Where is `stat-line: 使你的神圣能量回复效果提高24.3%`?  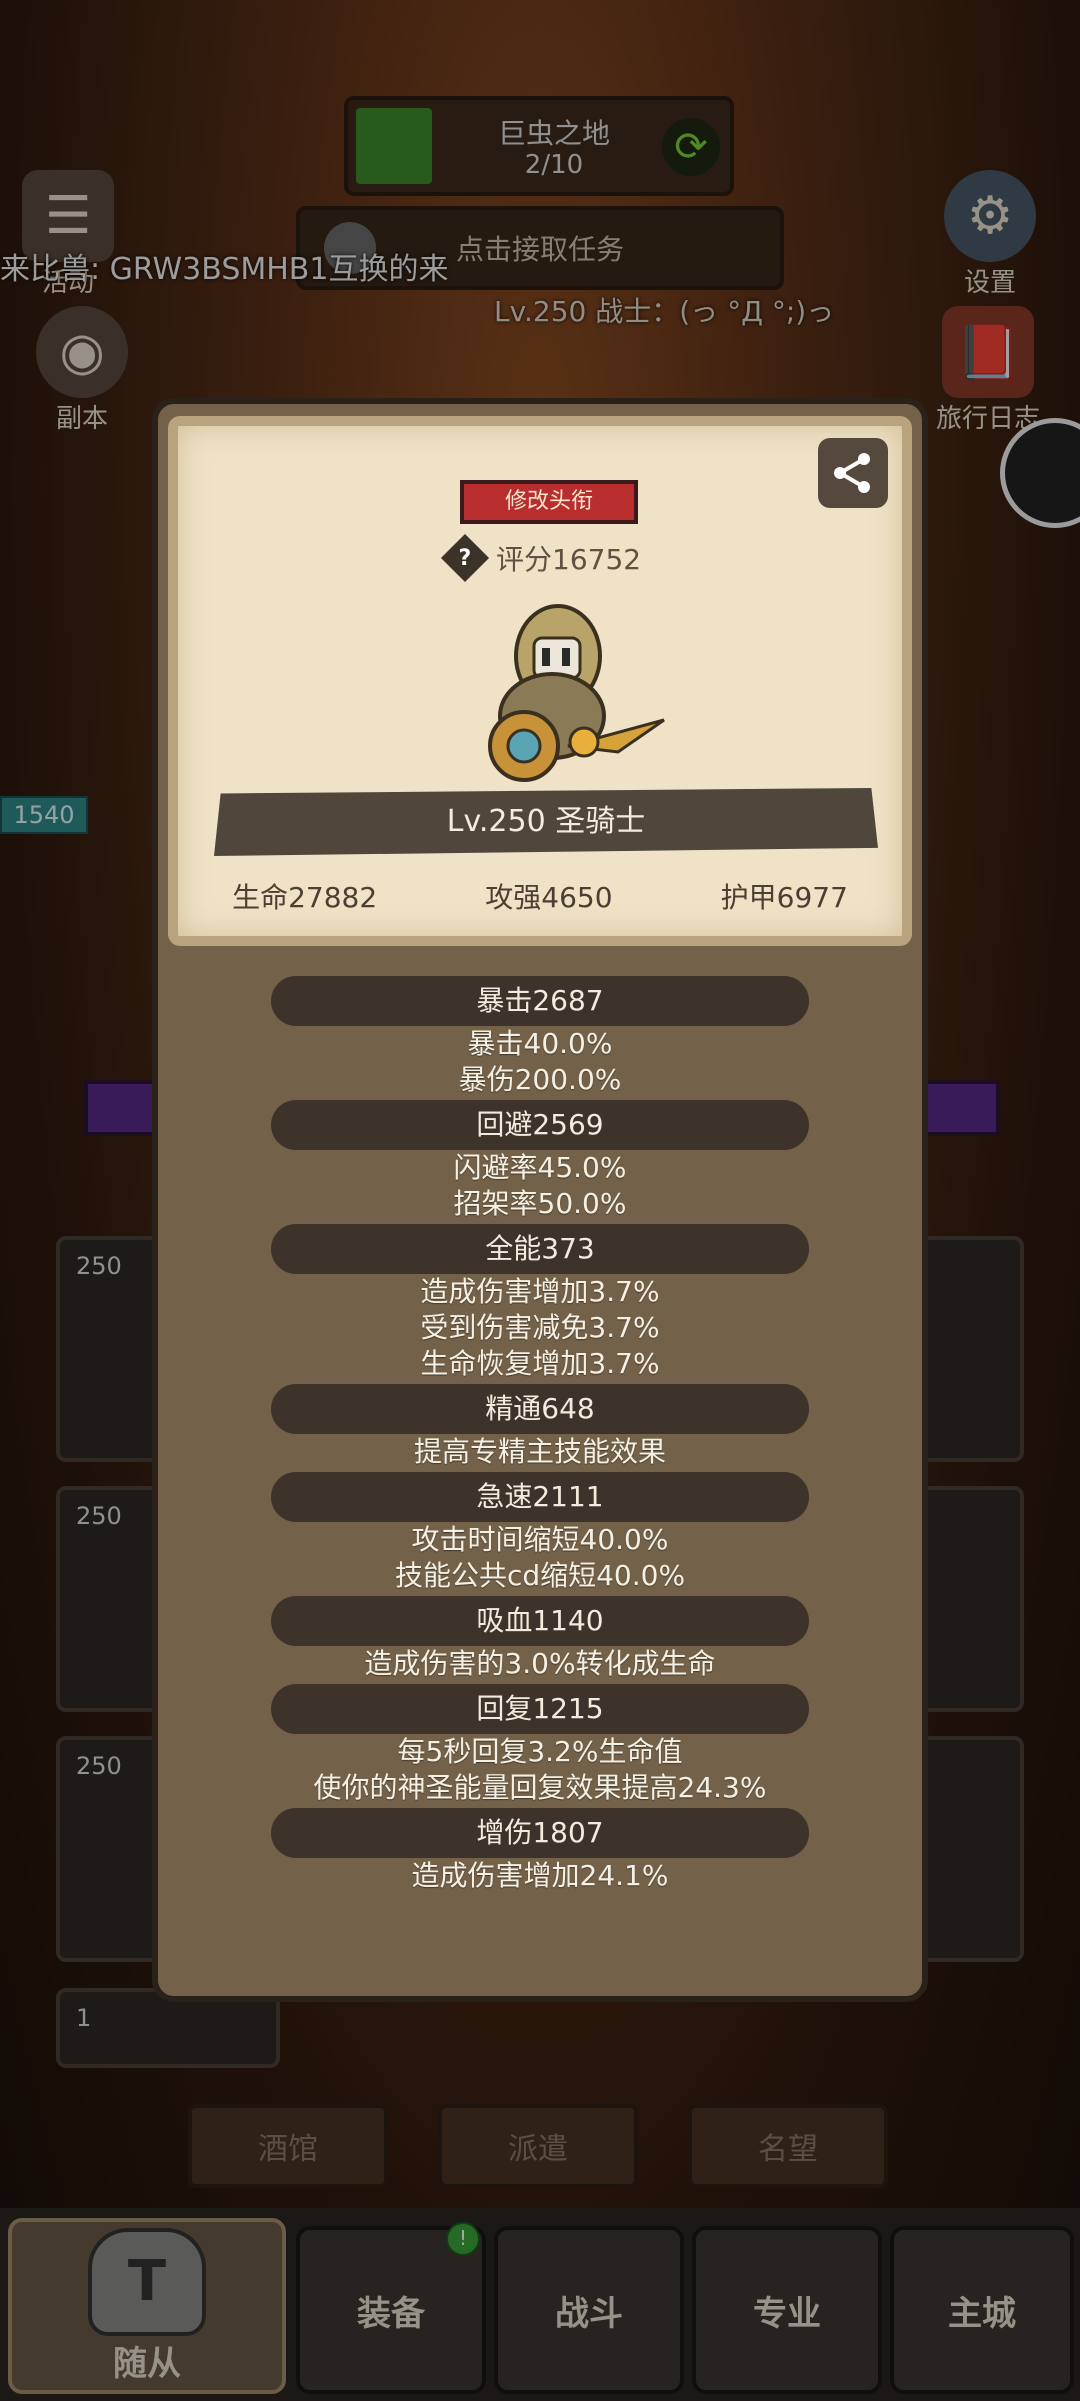
stat-line: 使你的神圣能量回复效果提高24.3% is located at coordinates (540, 1787).